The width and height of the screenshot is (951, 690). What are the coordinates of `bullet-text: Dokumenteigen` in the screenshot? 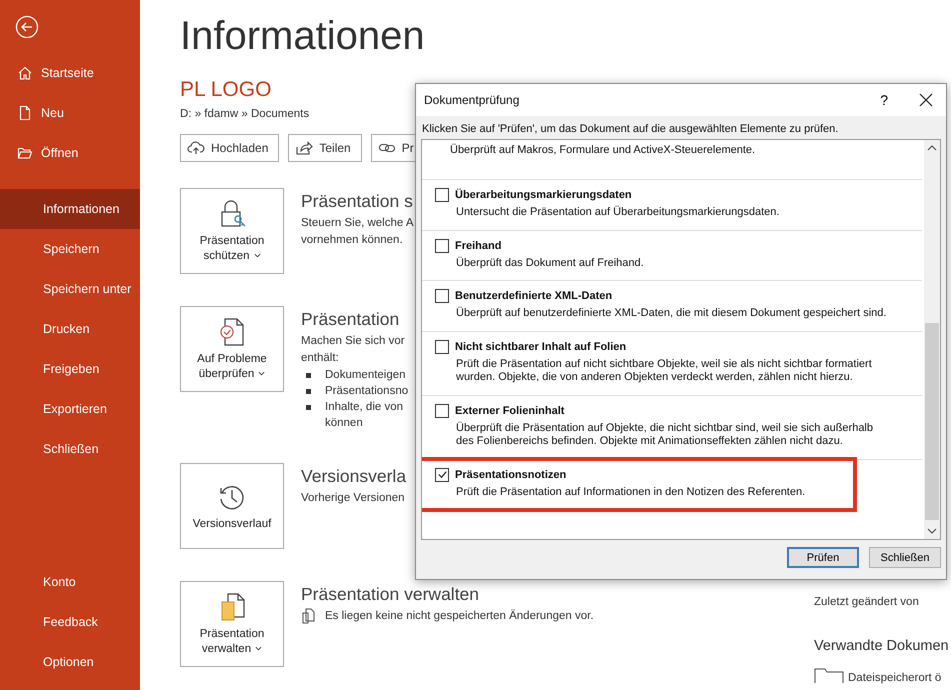 It's located at (365, 375).